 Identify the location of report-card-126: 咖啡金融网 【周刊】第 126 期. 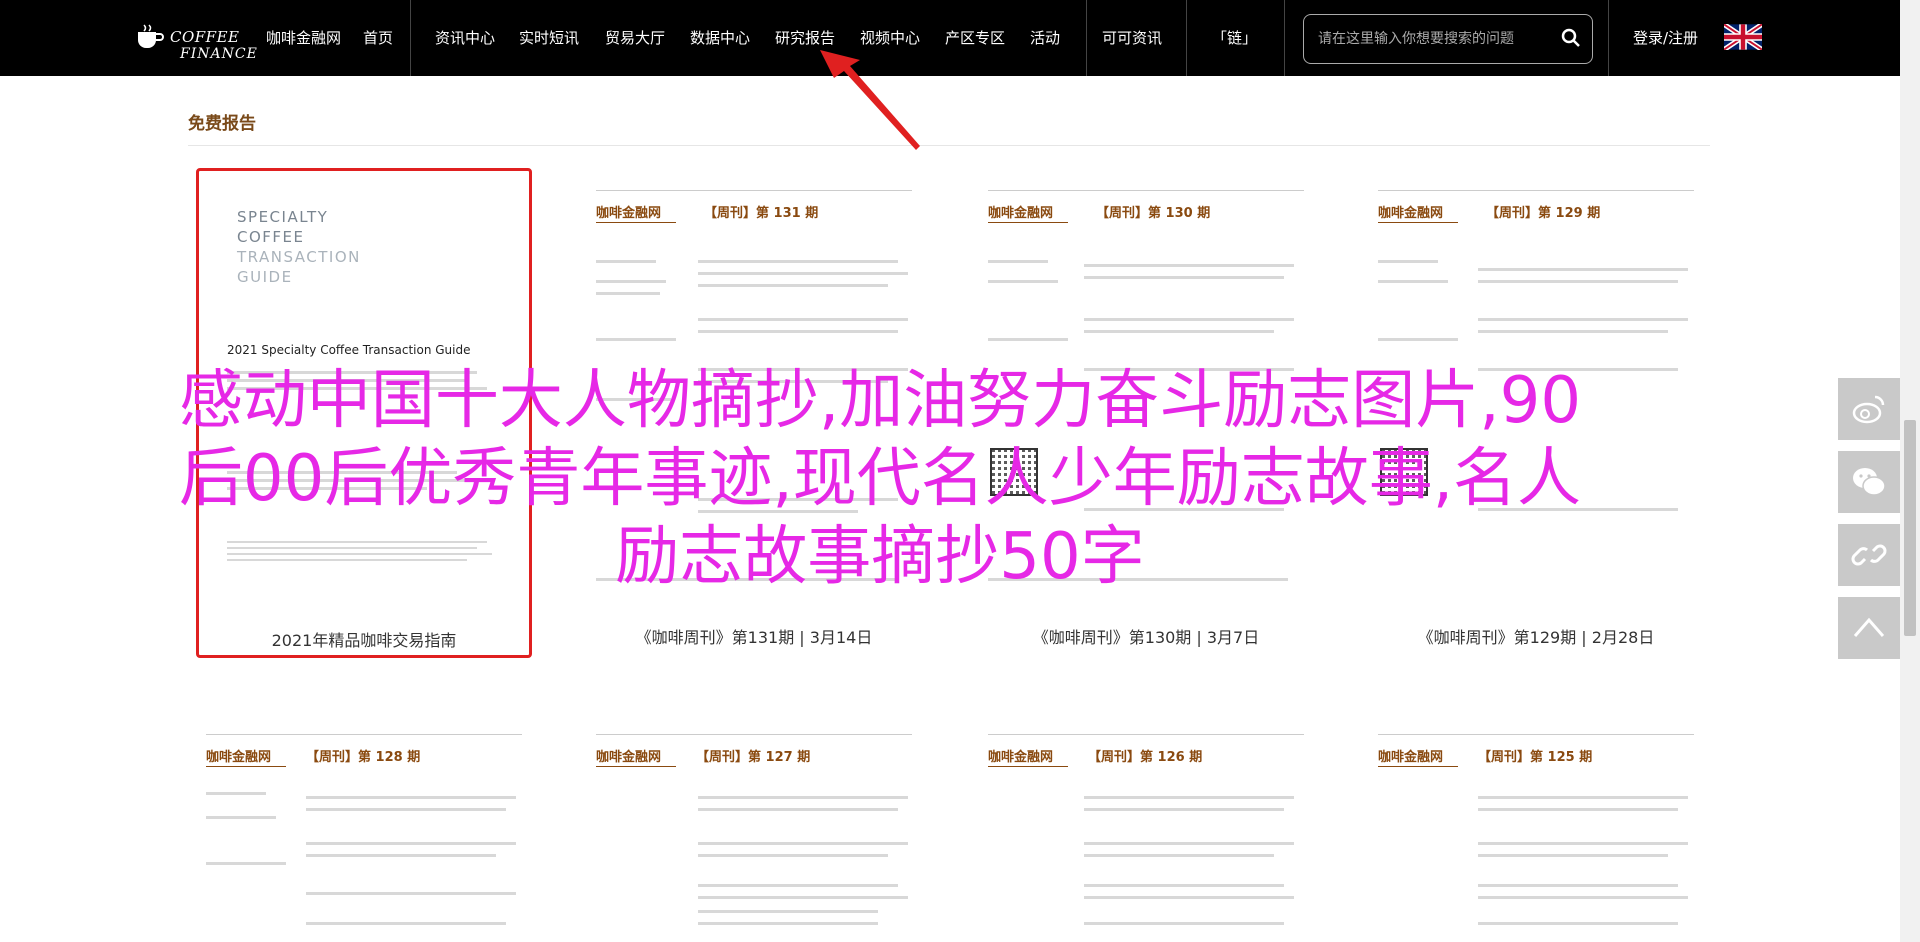
(1146, 827).